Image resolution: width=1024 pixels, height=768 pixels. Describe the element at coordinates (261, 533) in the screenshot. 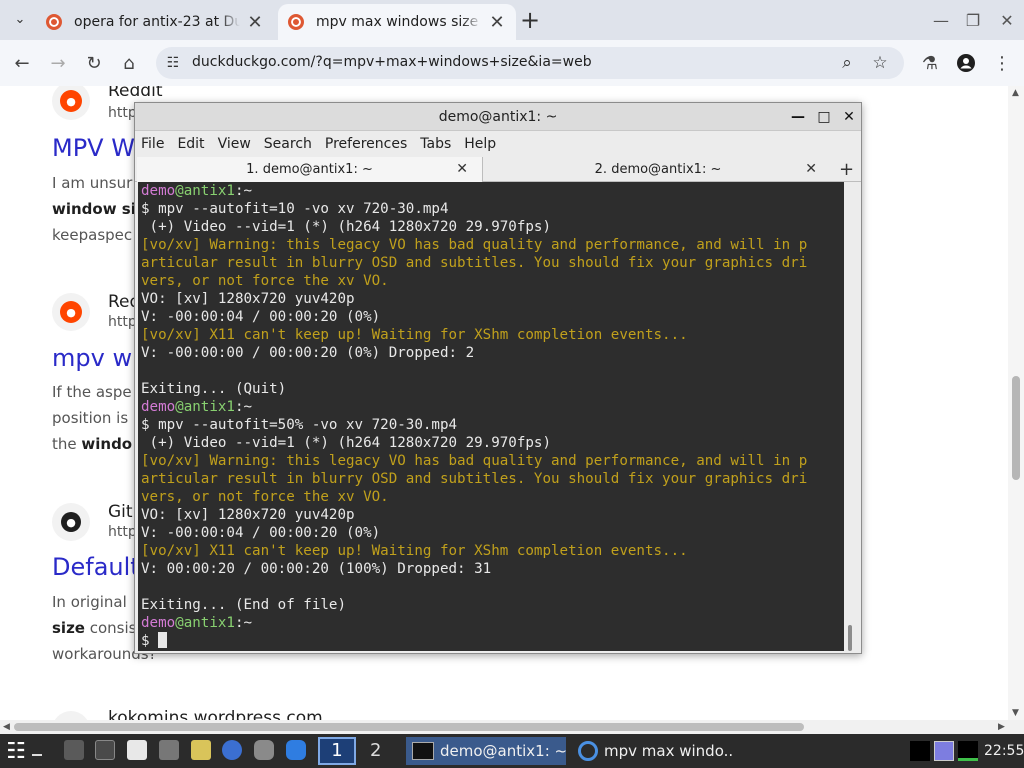

I see `terminal-text: V: -00:00:04 / 00:00:20 (0%)` at that location.